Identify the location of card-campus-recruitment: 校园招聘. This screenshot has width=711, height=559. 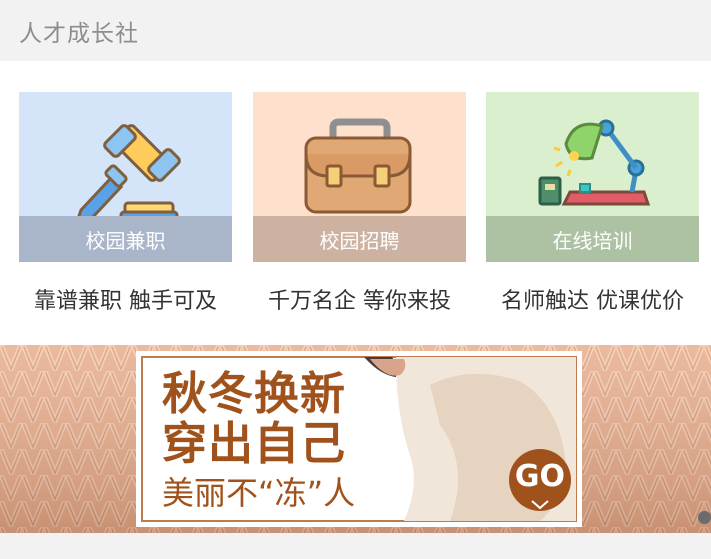
(359, 177).